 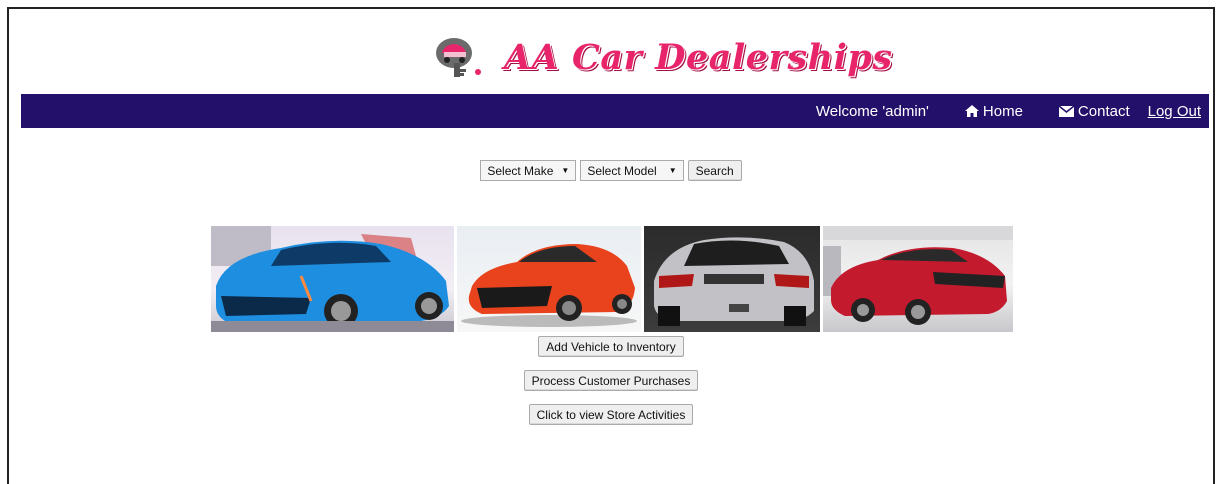 I want to click on contact-link: Contact, so click(x=1085, y=111).